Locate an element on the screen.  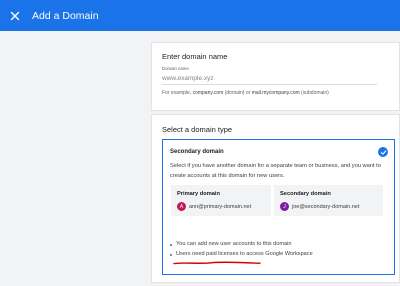
check-circle-icon is located at coordinates (383, 152).